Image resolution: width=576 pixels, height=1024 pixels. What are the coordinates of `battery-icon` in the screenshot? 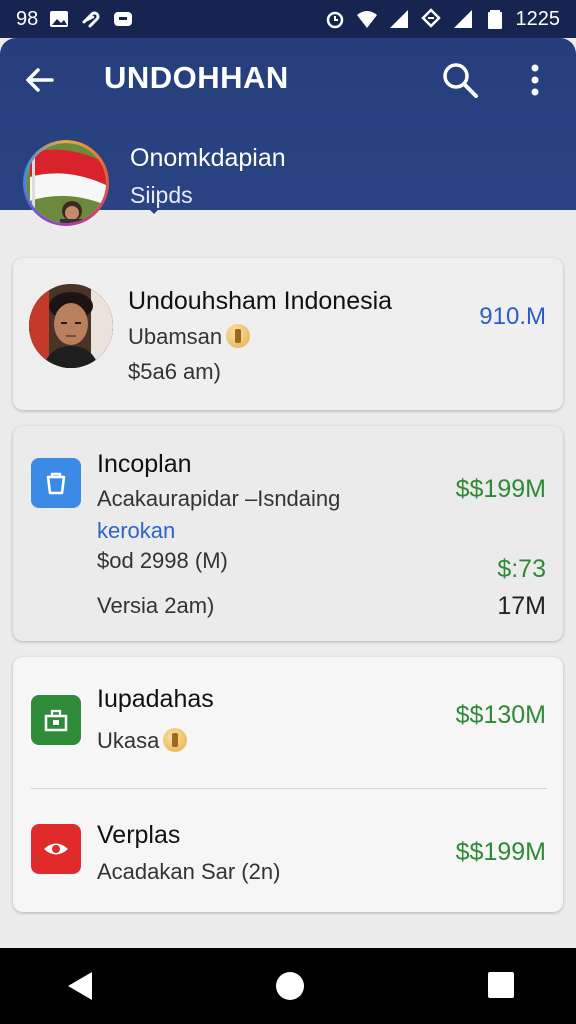 It's located at (495, 19).